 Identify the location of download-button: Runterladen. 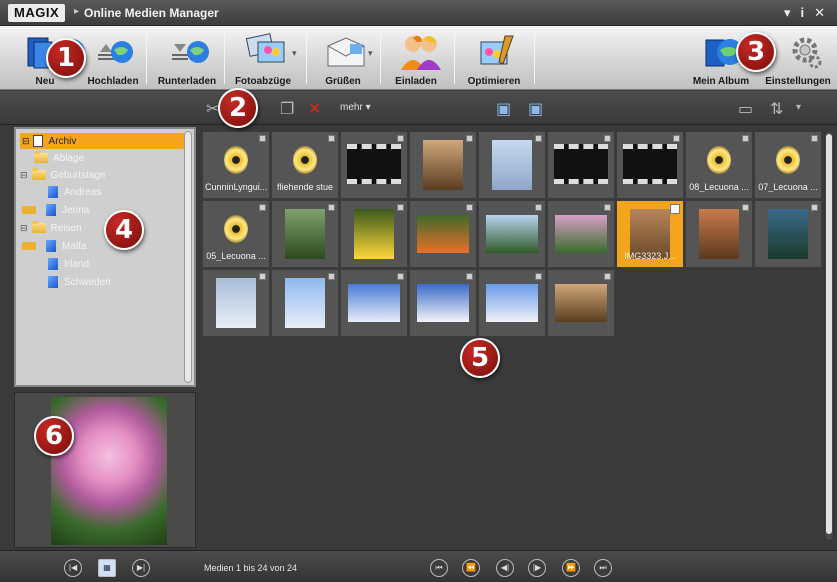
(187, 58).